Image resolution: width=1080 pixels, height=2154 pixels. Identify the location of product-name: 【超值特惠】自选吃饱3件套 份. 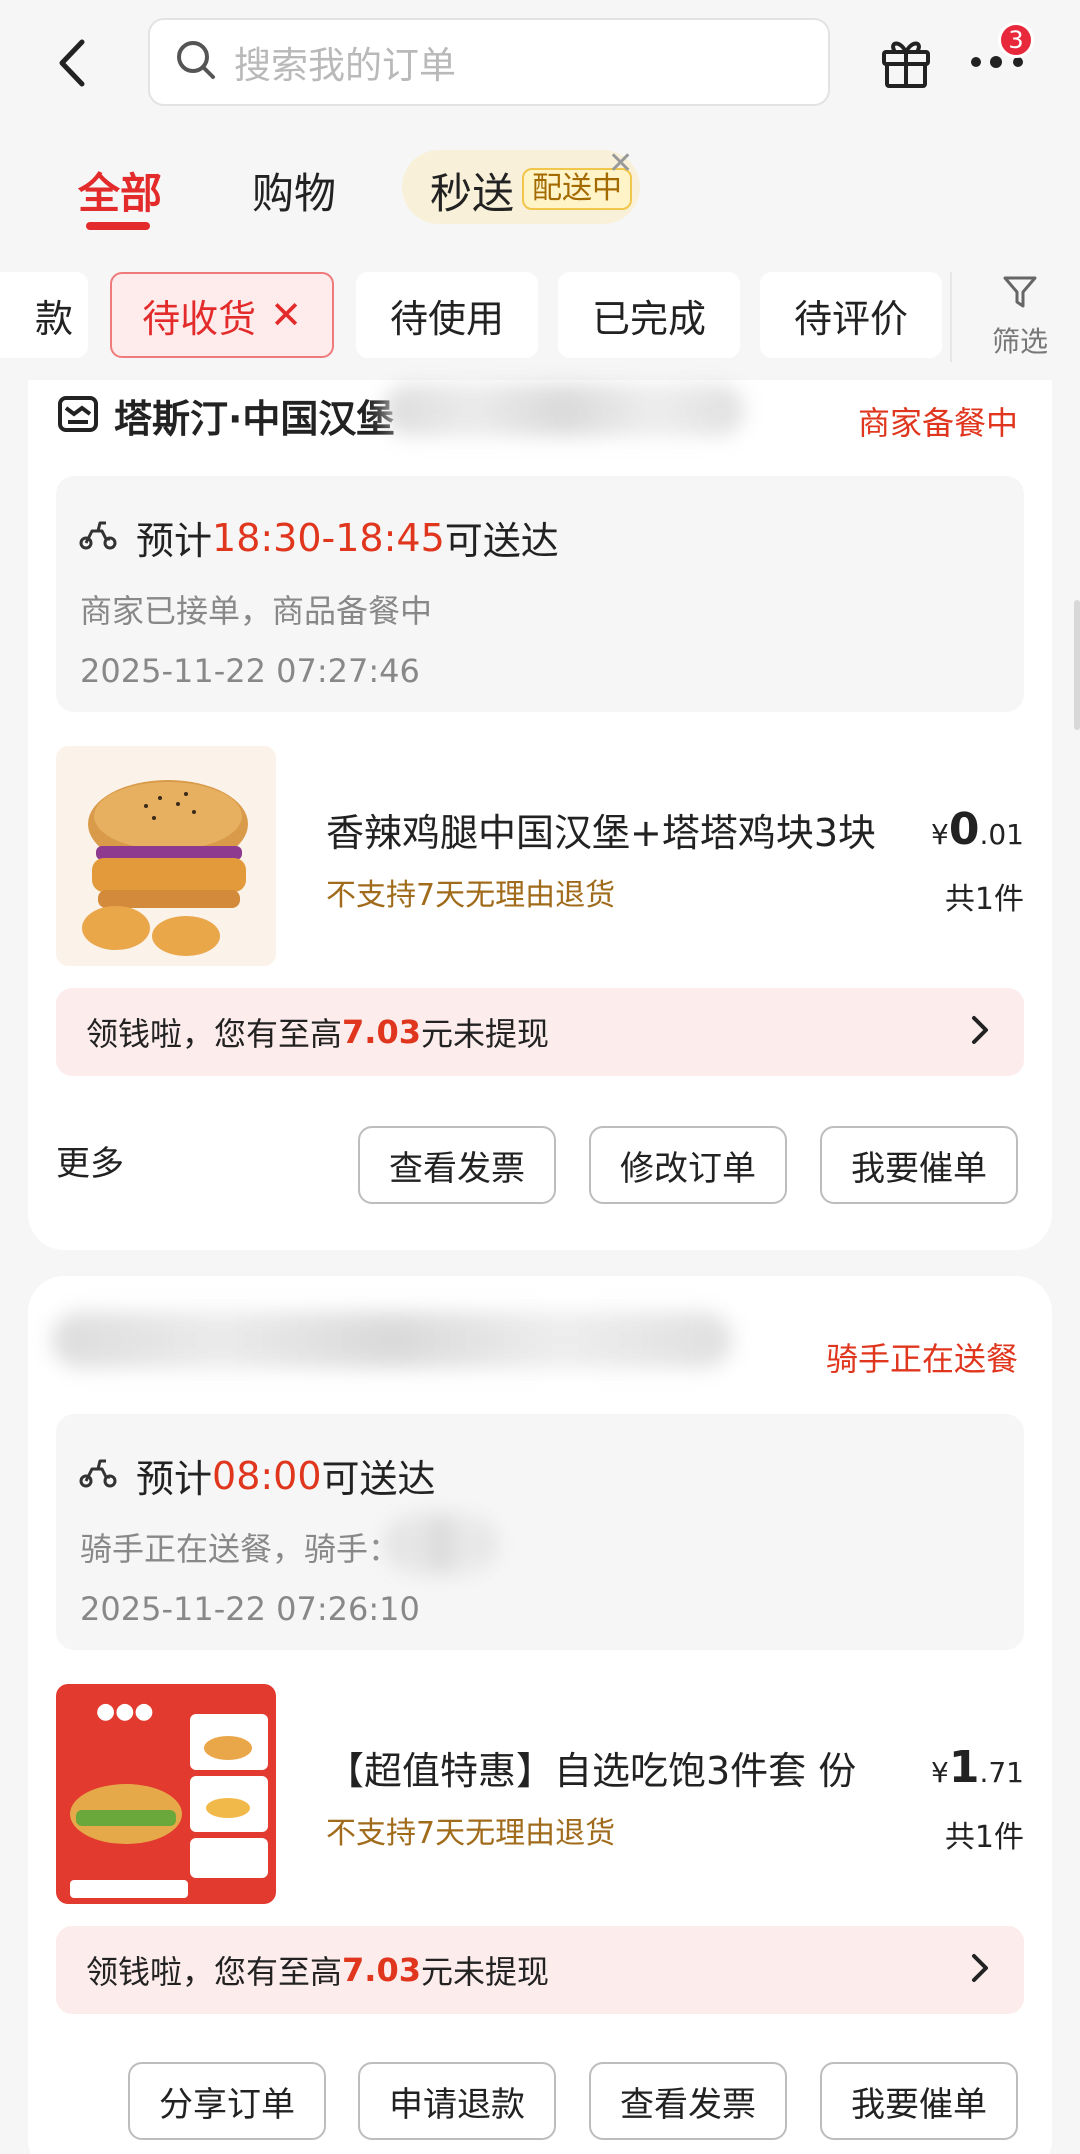
(591, 1771).